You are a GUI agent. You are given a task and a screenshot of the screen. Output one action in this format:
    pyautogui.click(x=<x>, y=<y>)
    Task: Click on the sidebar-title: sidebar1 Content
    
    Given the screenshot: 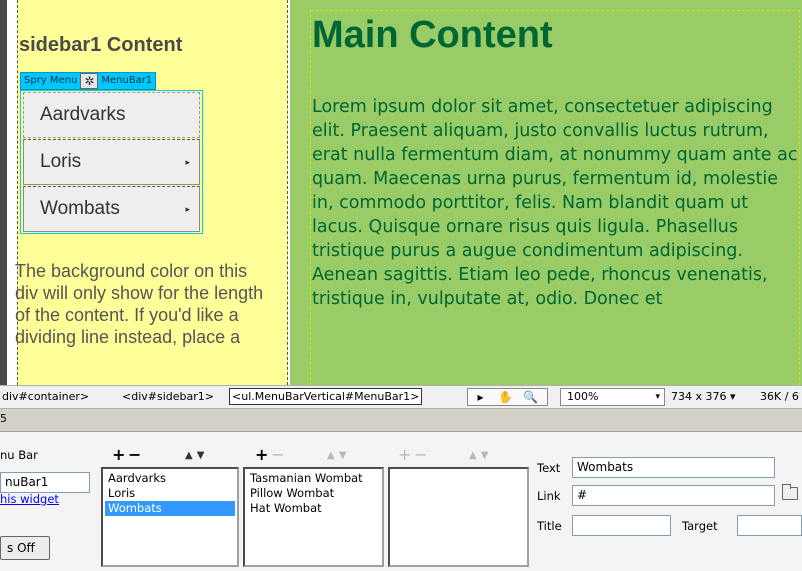 What is the action you would take?
    pyautogui.click(x=101, y=45)
    